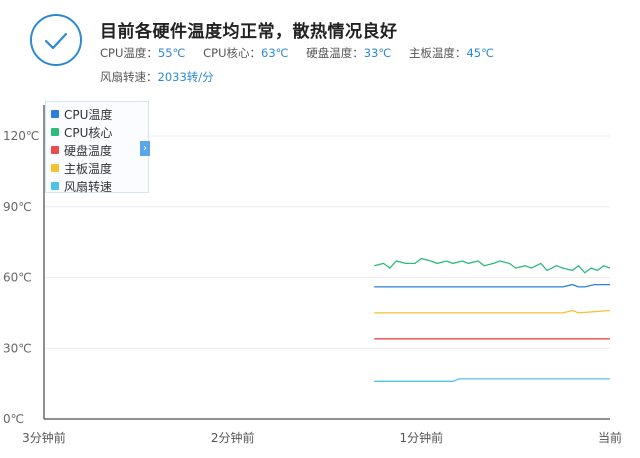 This screenshot has width=640, height=458. Describe the element at coordinates (422, 437) in the screenshot. I see `x-tick-label: 1分钟前` at that location.